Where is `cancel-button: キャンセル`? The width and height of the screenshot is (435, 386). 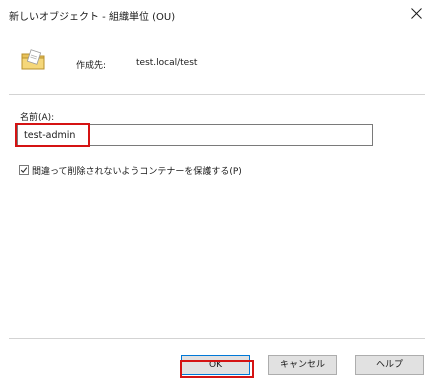 cancel-button: キャンセル is located at coordinates (302, 365).